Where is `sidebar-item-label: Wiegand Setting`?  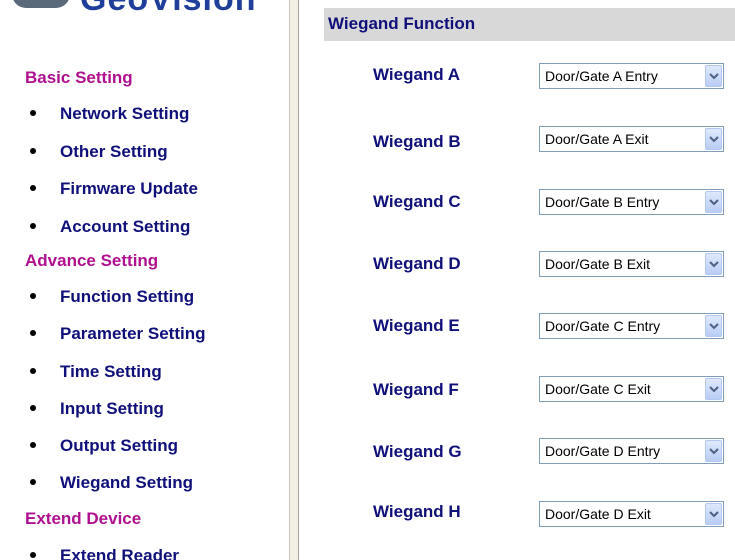 sidebar-item-label: Wiegand Setting is located at coordinates (126, 482).